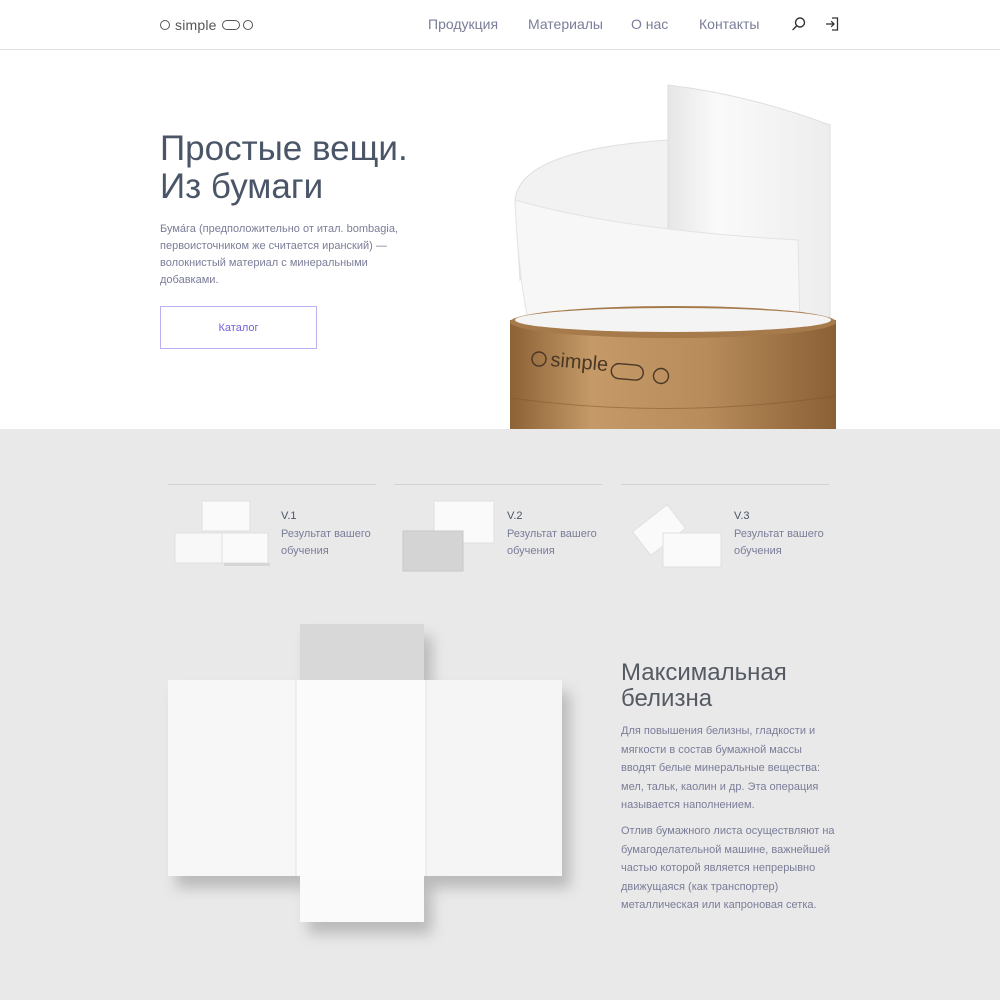 The image size is (1000, 1000). I want to click on logo: simple, so click(206, 25).